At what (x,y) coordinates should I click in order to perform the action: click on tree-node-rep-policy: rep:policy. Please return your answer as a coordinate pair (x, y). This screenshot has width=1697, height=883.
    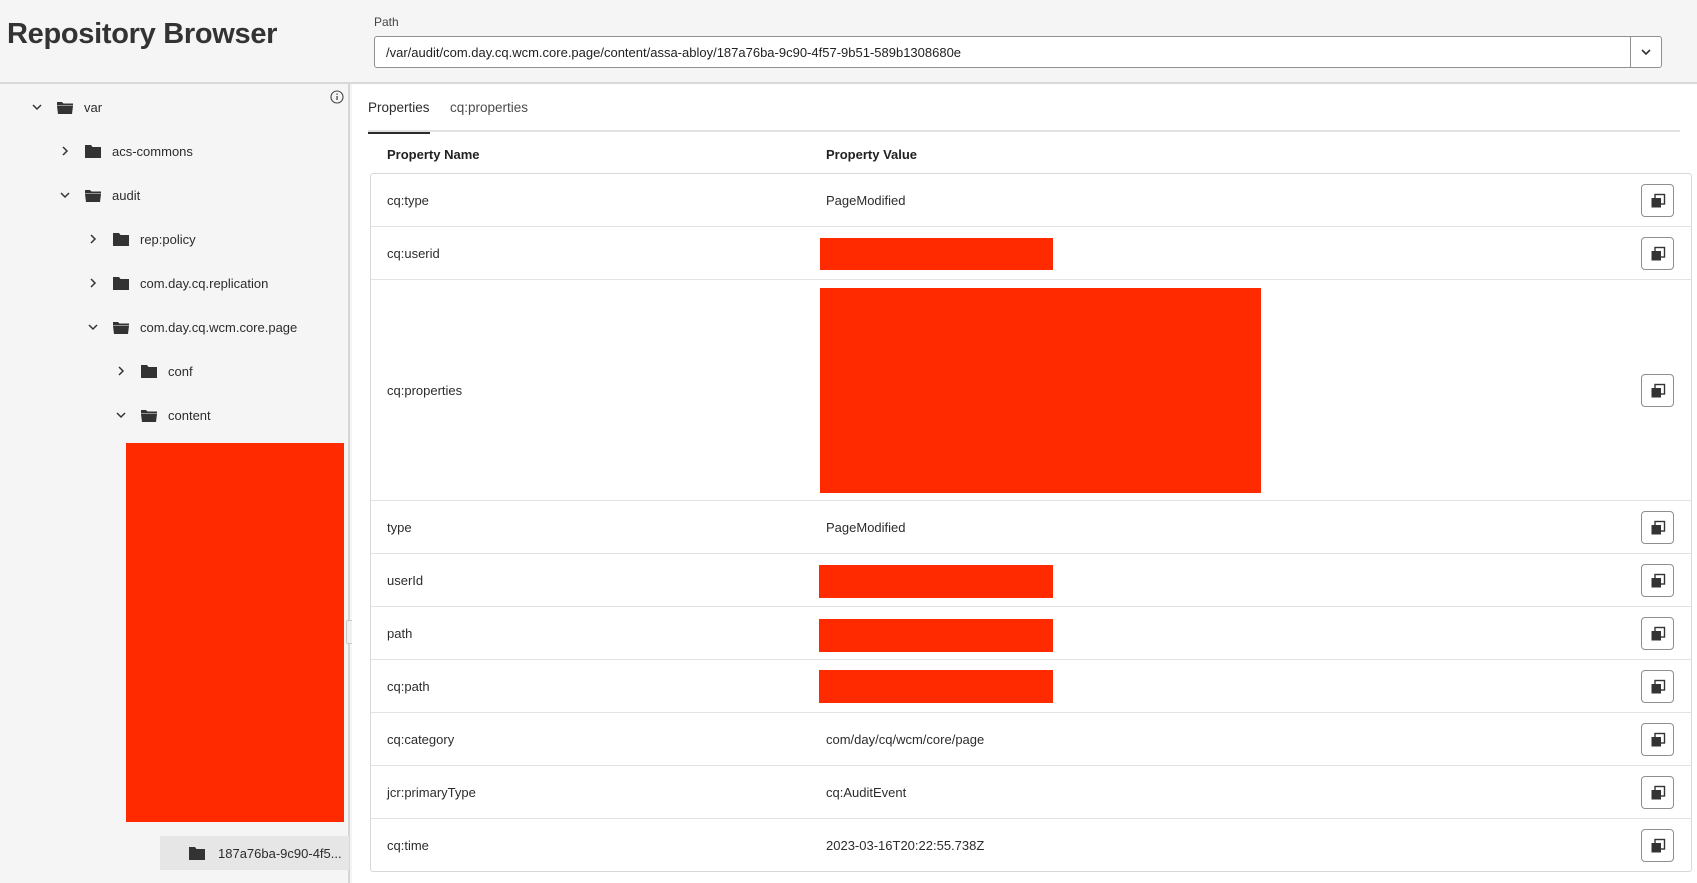
    Looking at the image, I should click on (141, 239).